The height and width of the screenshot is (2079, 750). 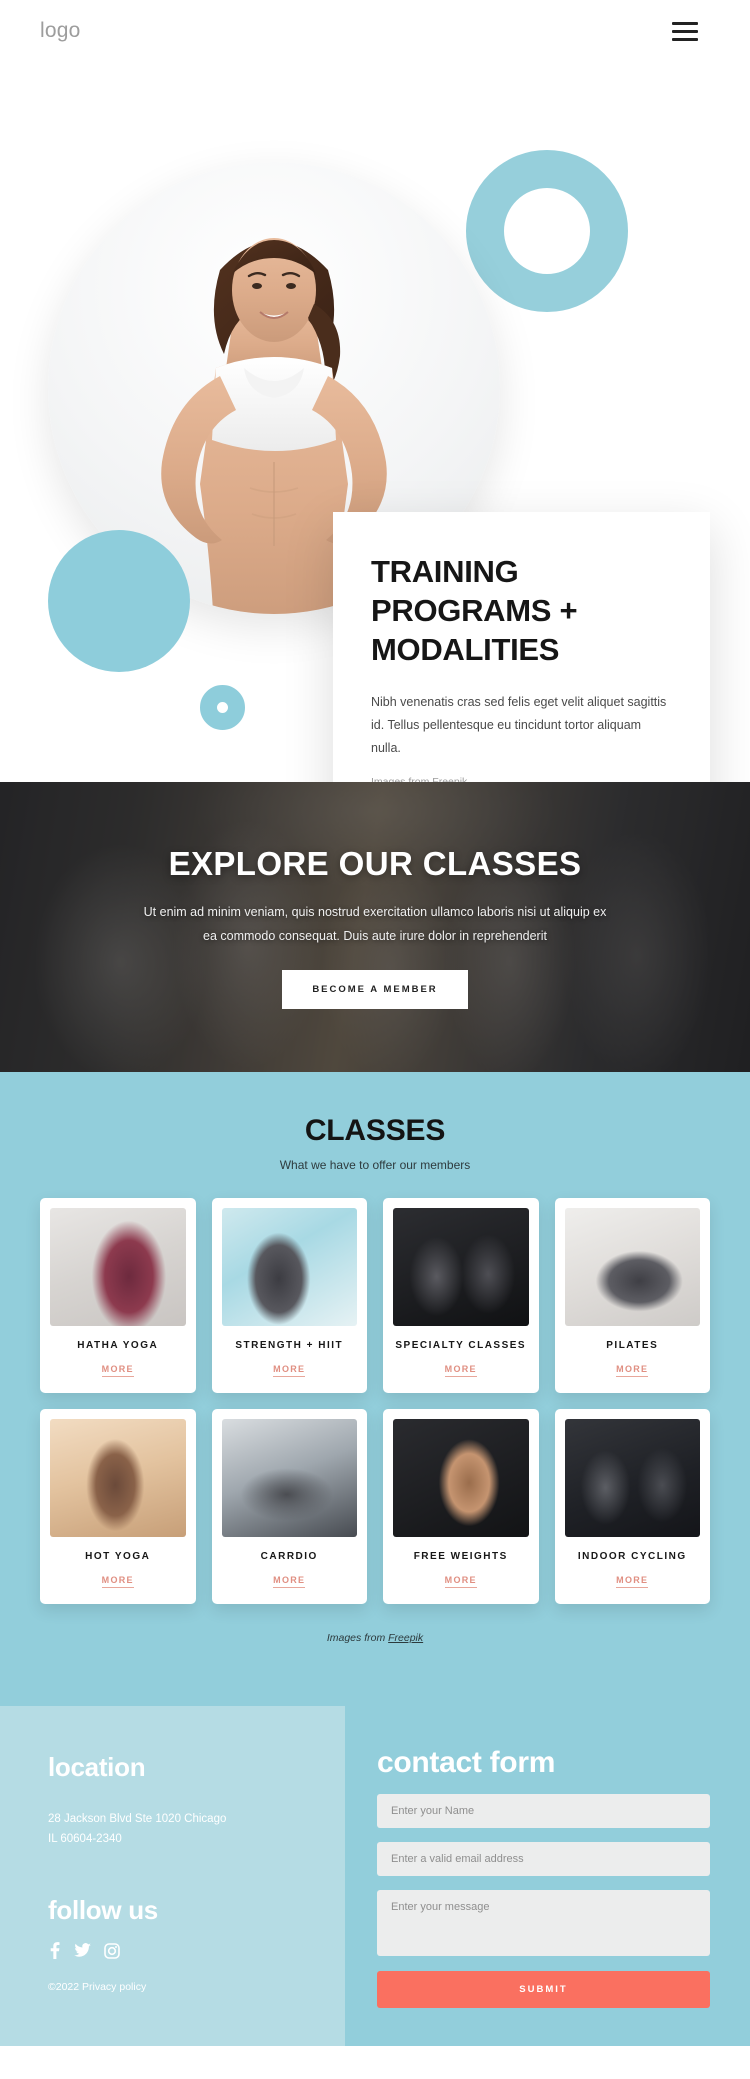 I want to click on class-card-carrdio: CARRDIO MORE, so click(x=289, y=1506).